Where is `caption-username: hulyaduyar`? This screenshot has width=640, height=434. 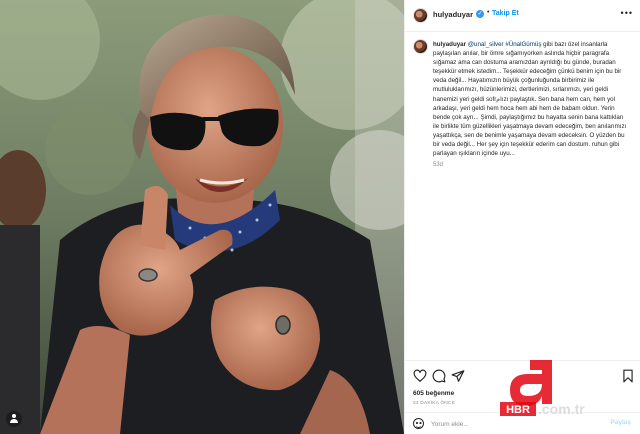 caption-username: hulyaduyar is located at coordinates (449, 44).